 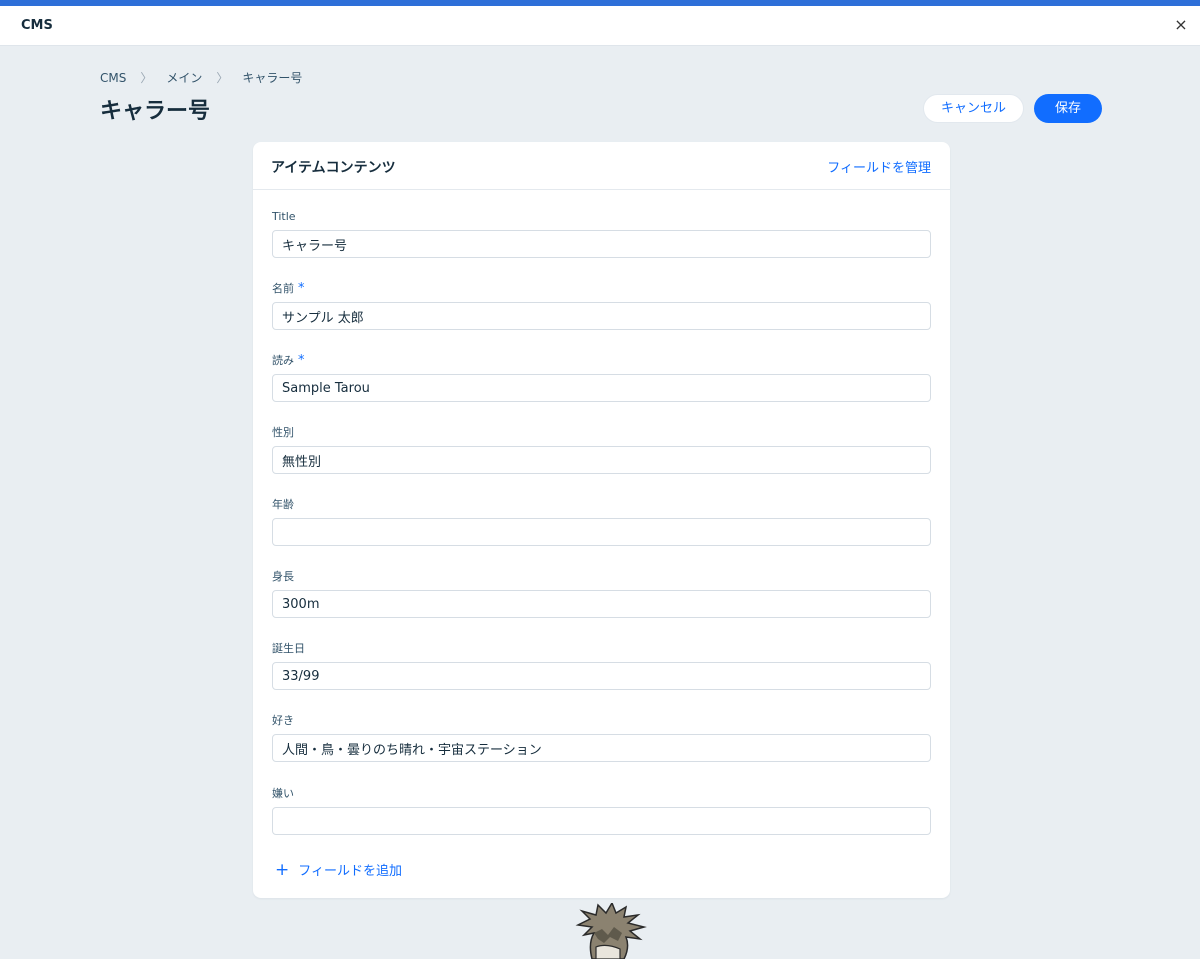 I want to click on manage-fields-link: フィールドを管理, so click(x=879, y=166).